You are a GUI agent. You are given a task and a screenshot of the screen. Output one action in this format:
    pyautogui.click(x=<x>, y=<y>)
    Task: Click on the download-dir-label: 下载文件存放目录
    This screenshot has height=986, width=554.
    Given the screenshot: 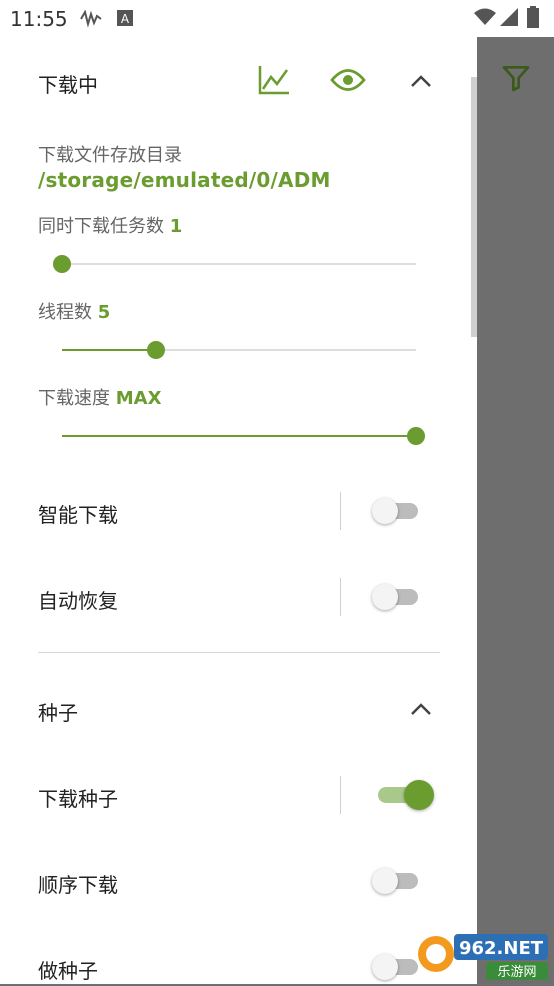 What is the action you would take?
    pyautogui.click(x=110, y=155)
    